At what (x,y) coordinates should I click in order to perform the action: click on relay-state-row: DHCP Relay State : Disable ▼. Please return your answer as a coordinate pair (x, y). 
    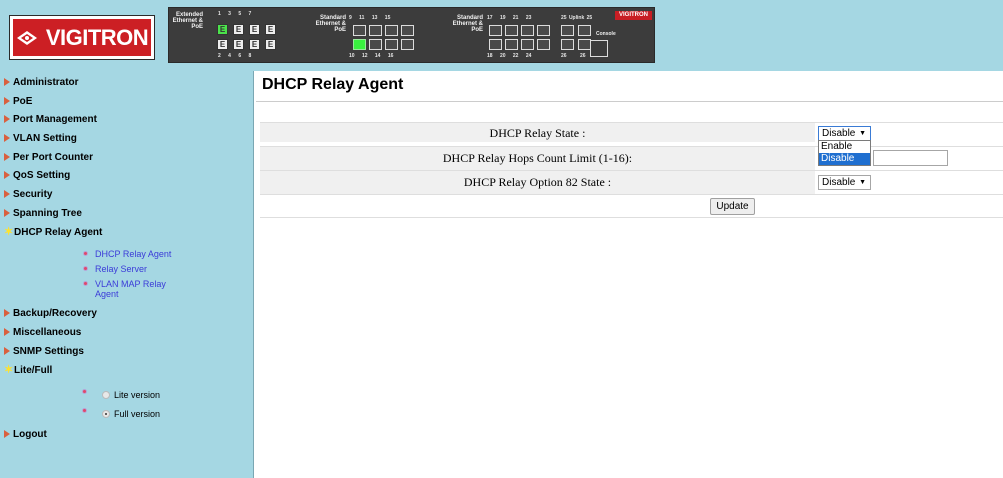
    Looking at the image, I should click on (631, 132).